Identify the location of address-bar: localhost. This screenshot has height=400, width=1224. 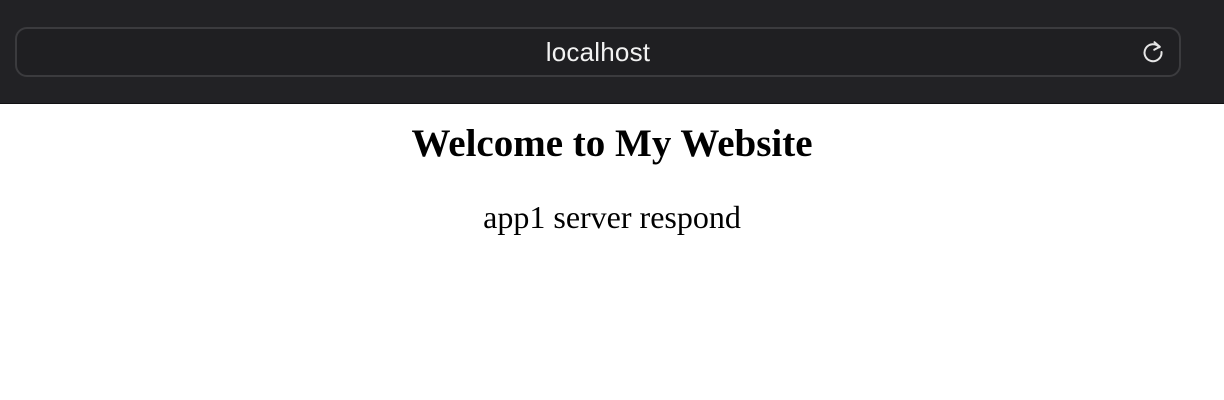
(598, 52).